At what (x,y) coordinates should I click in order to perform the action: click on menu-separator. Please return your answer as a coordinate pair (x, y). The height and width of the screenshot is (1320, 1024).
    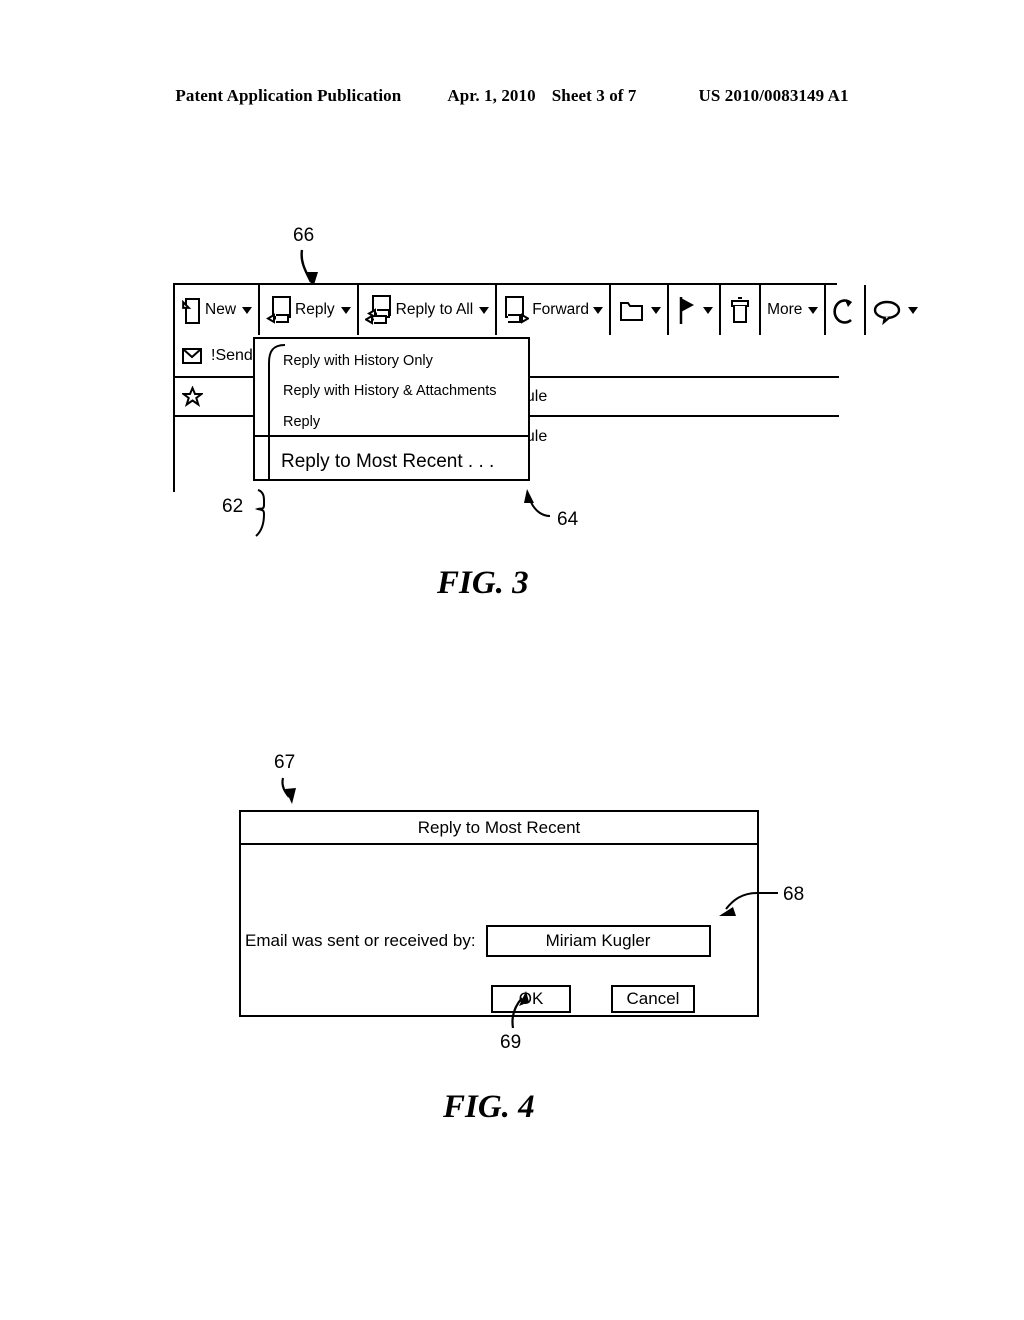
    Looking at the image, I should click on (391, 436).